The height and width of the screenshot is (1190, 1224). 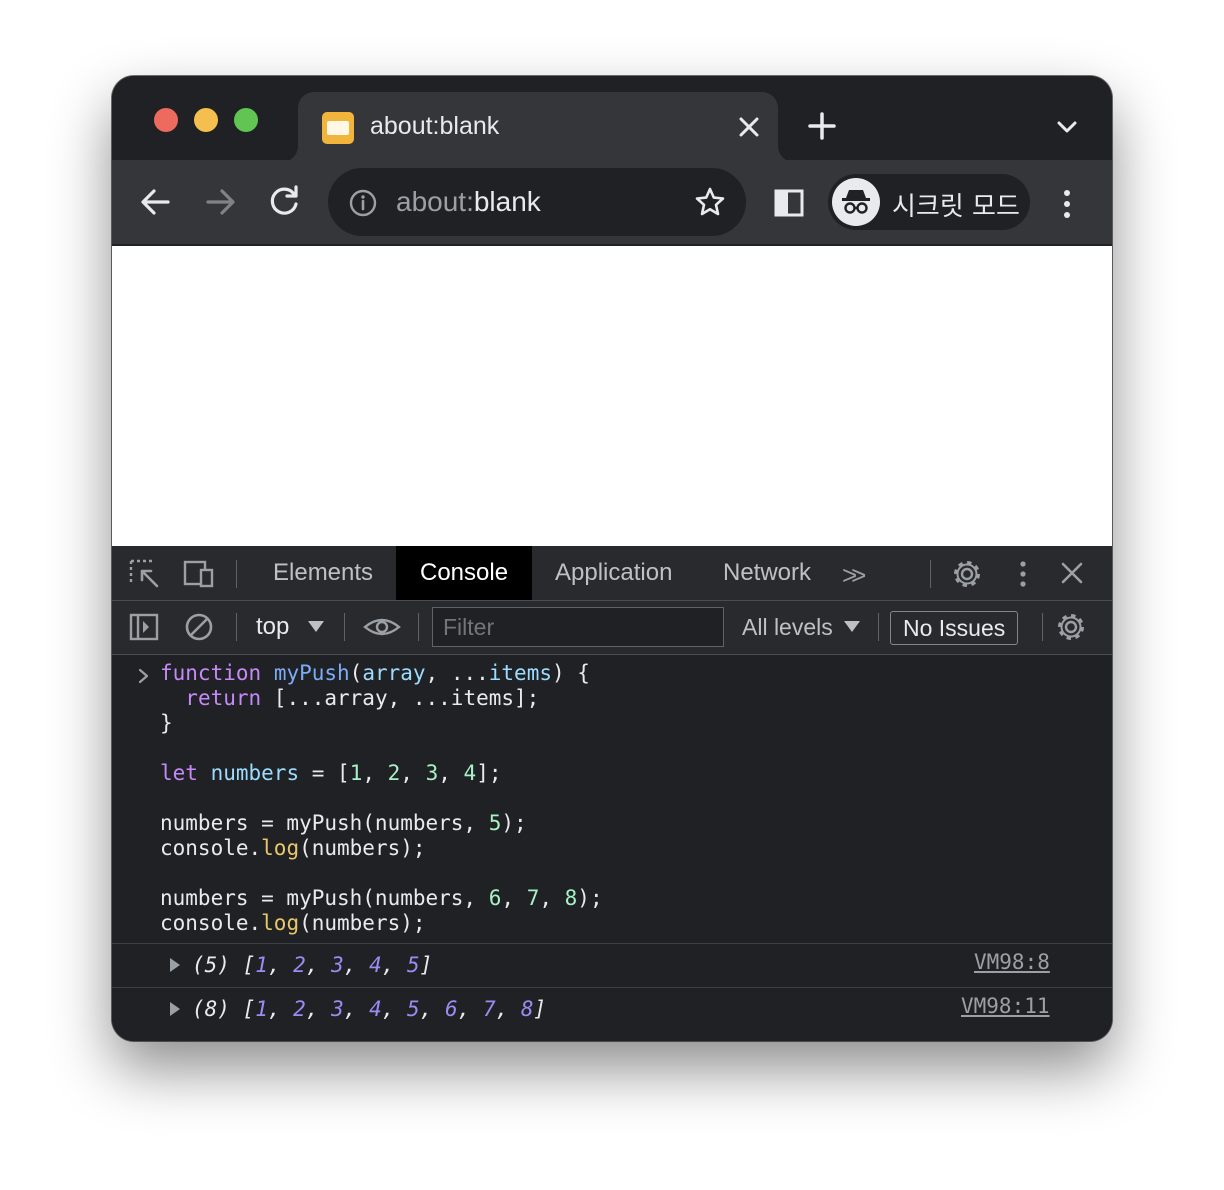 I want to click on bookmark-star-icon, so click(x=710, y=202).